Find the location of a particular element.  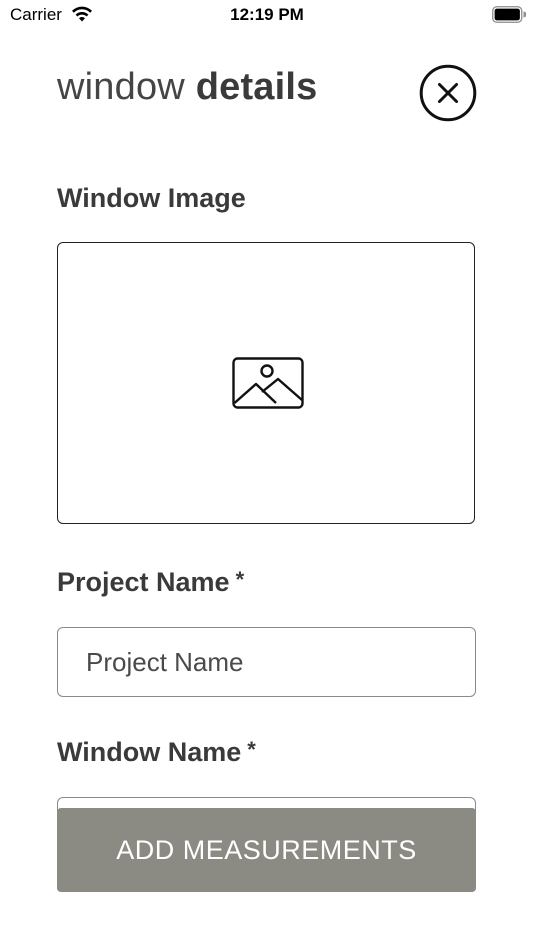

project-name-label-text: Project Name is located at coordinates (143, 582).